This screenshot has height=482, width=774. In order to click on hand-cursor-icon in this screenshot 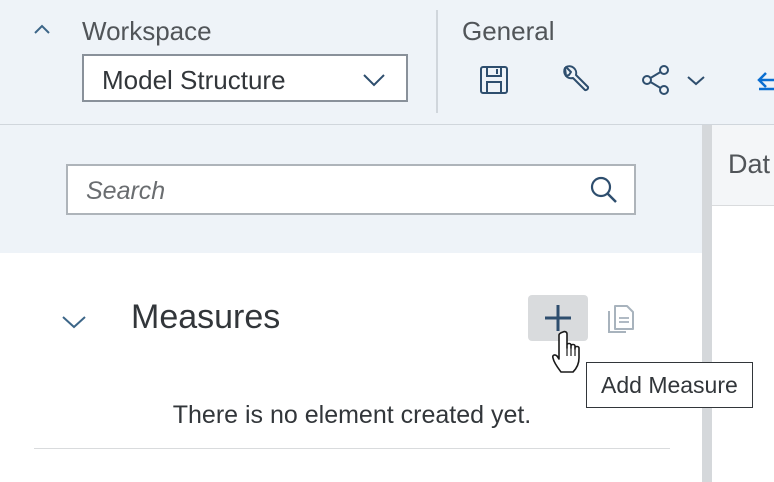, I will do `click(569, 353)`.